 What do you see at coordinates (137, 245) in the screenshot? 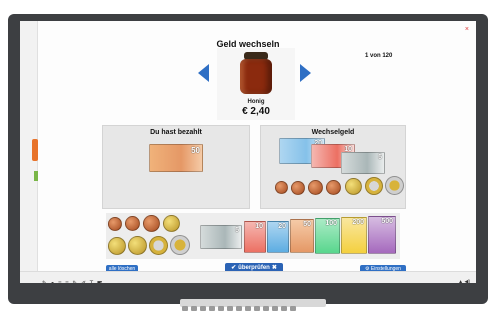
I see `coin-50-cent` at bounding box center [137, 245].